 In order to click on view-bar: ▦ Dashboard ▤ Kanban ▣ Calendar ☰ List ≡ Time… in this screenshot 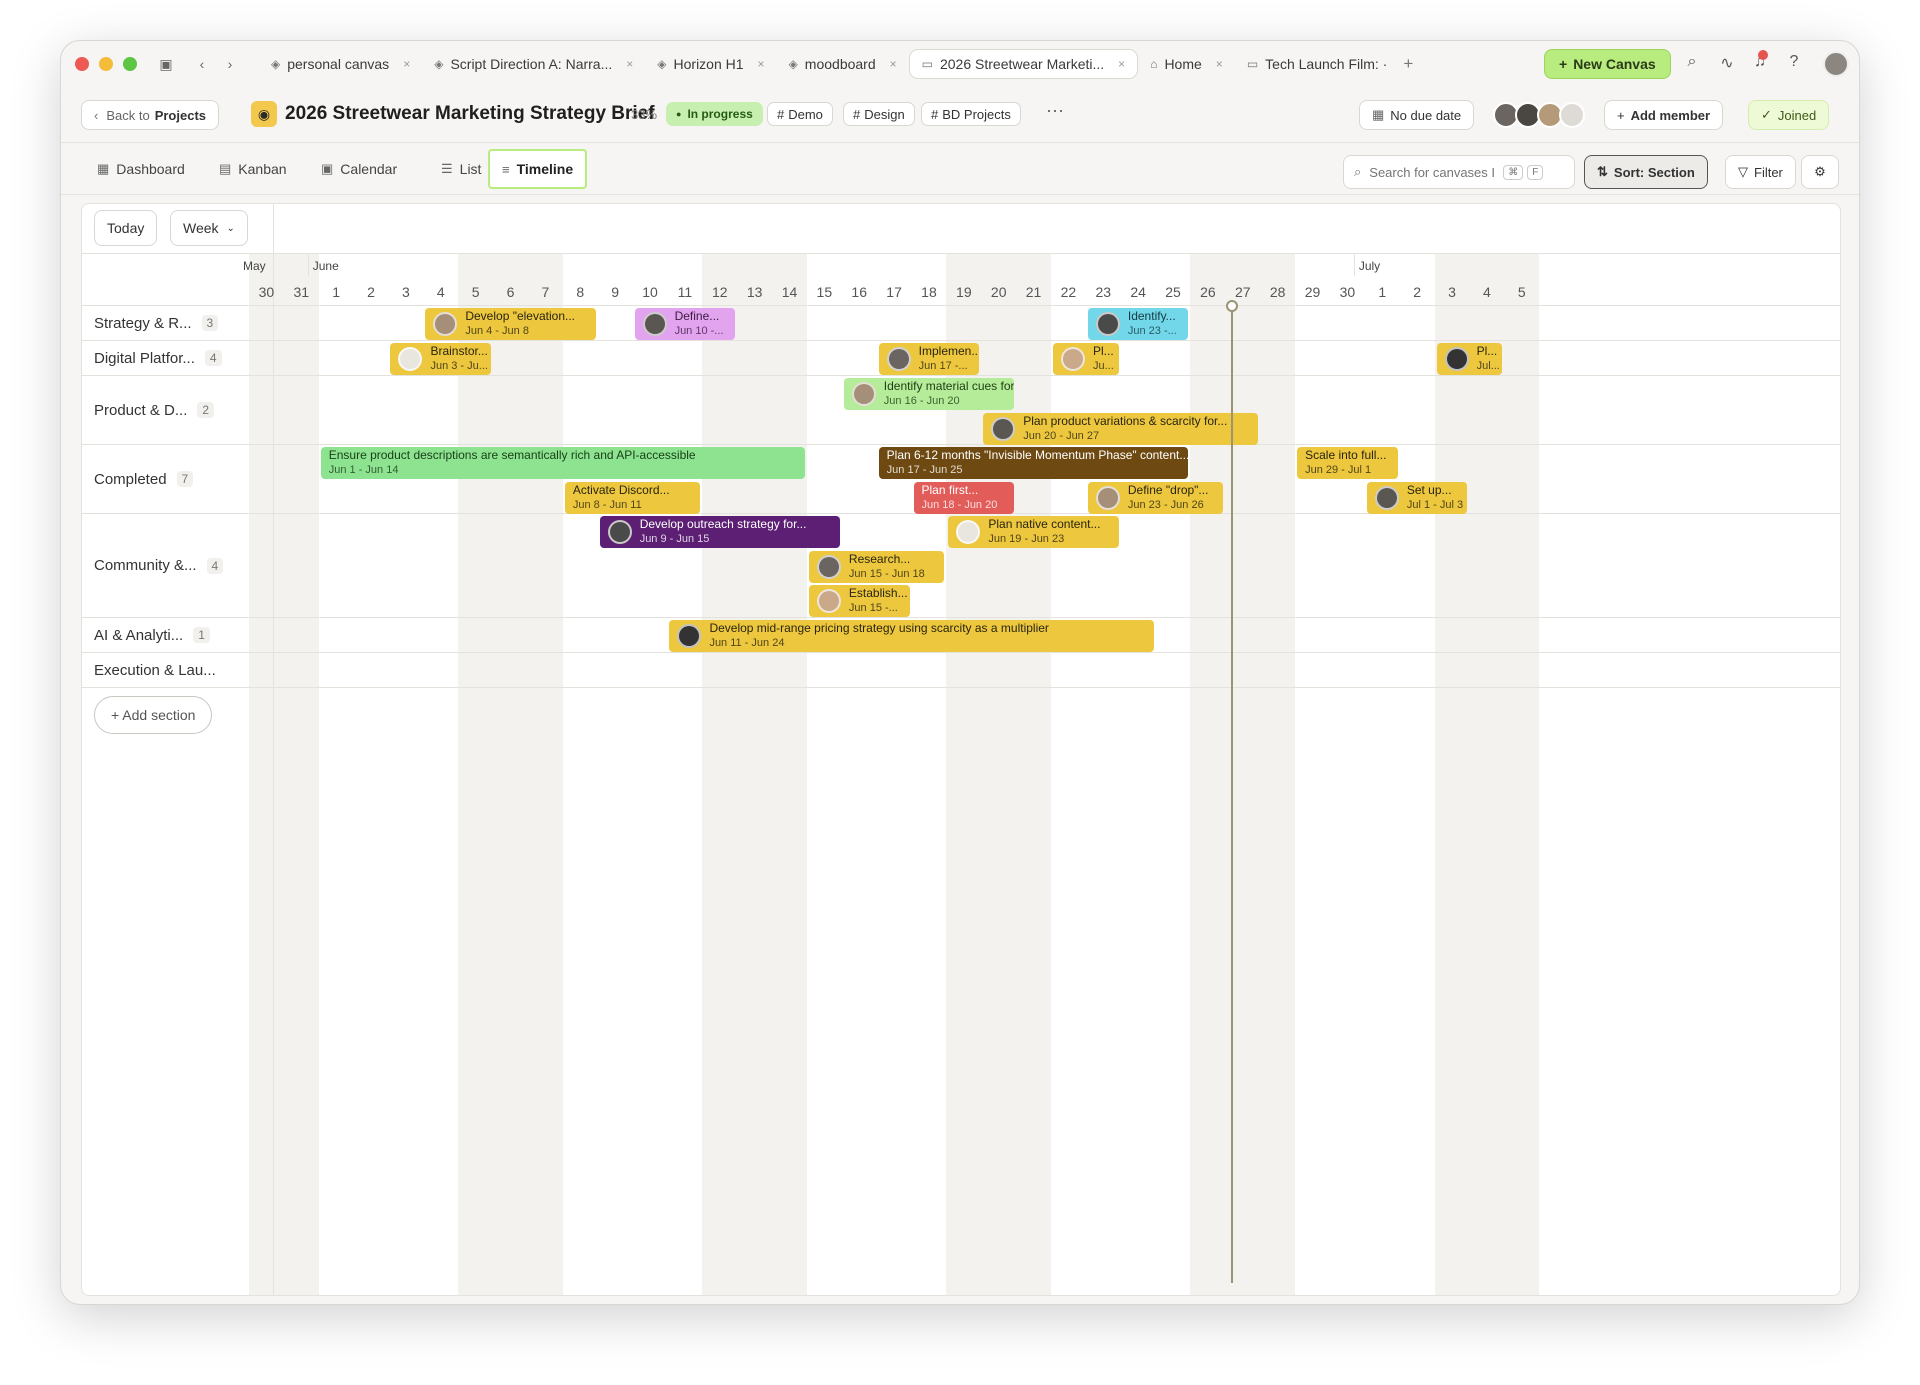, I will do `click(960, 169)`.